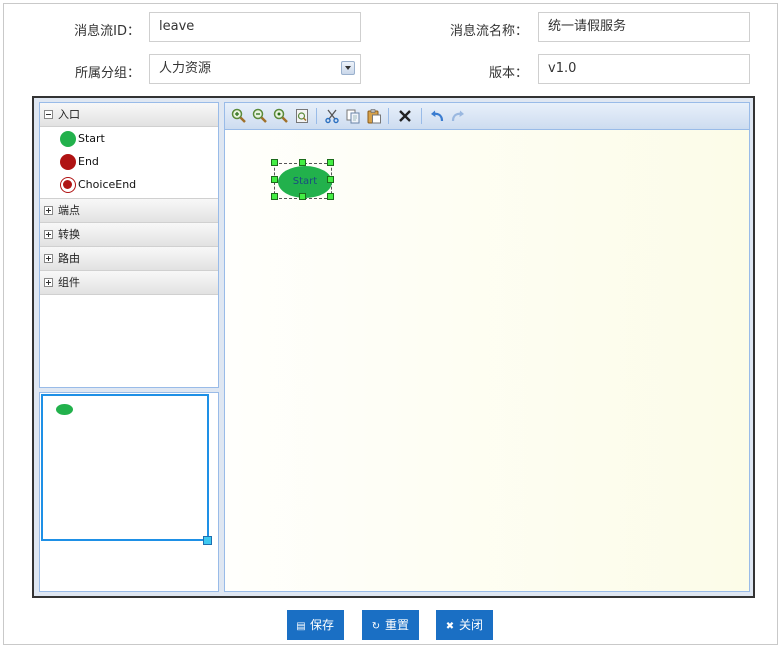 The width and height of the screenshot is (784, 649). What do you see at coordinates (644, 69) in the screenshot?
I see `version-input: v1.0` at bounding box center [644, 69].